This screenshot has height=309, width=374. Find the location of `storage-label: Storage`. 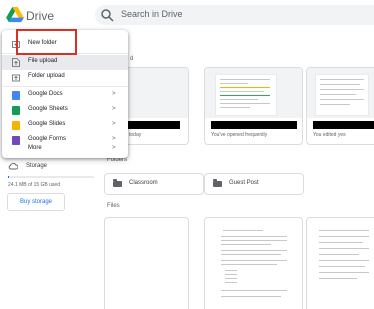

storage-label: Storage is located at coordinates (37, 166).